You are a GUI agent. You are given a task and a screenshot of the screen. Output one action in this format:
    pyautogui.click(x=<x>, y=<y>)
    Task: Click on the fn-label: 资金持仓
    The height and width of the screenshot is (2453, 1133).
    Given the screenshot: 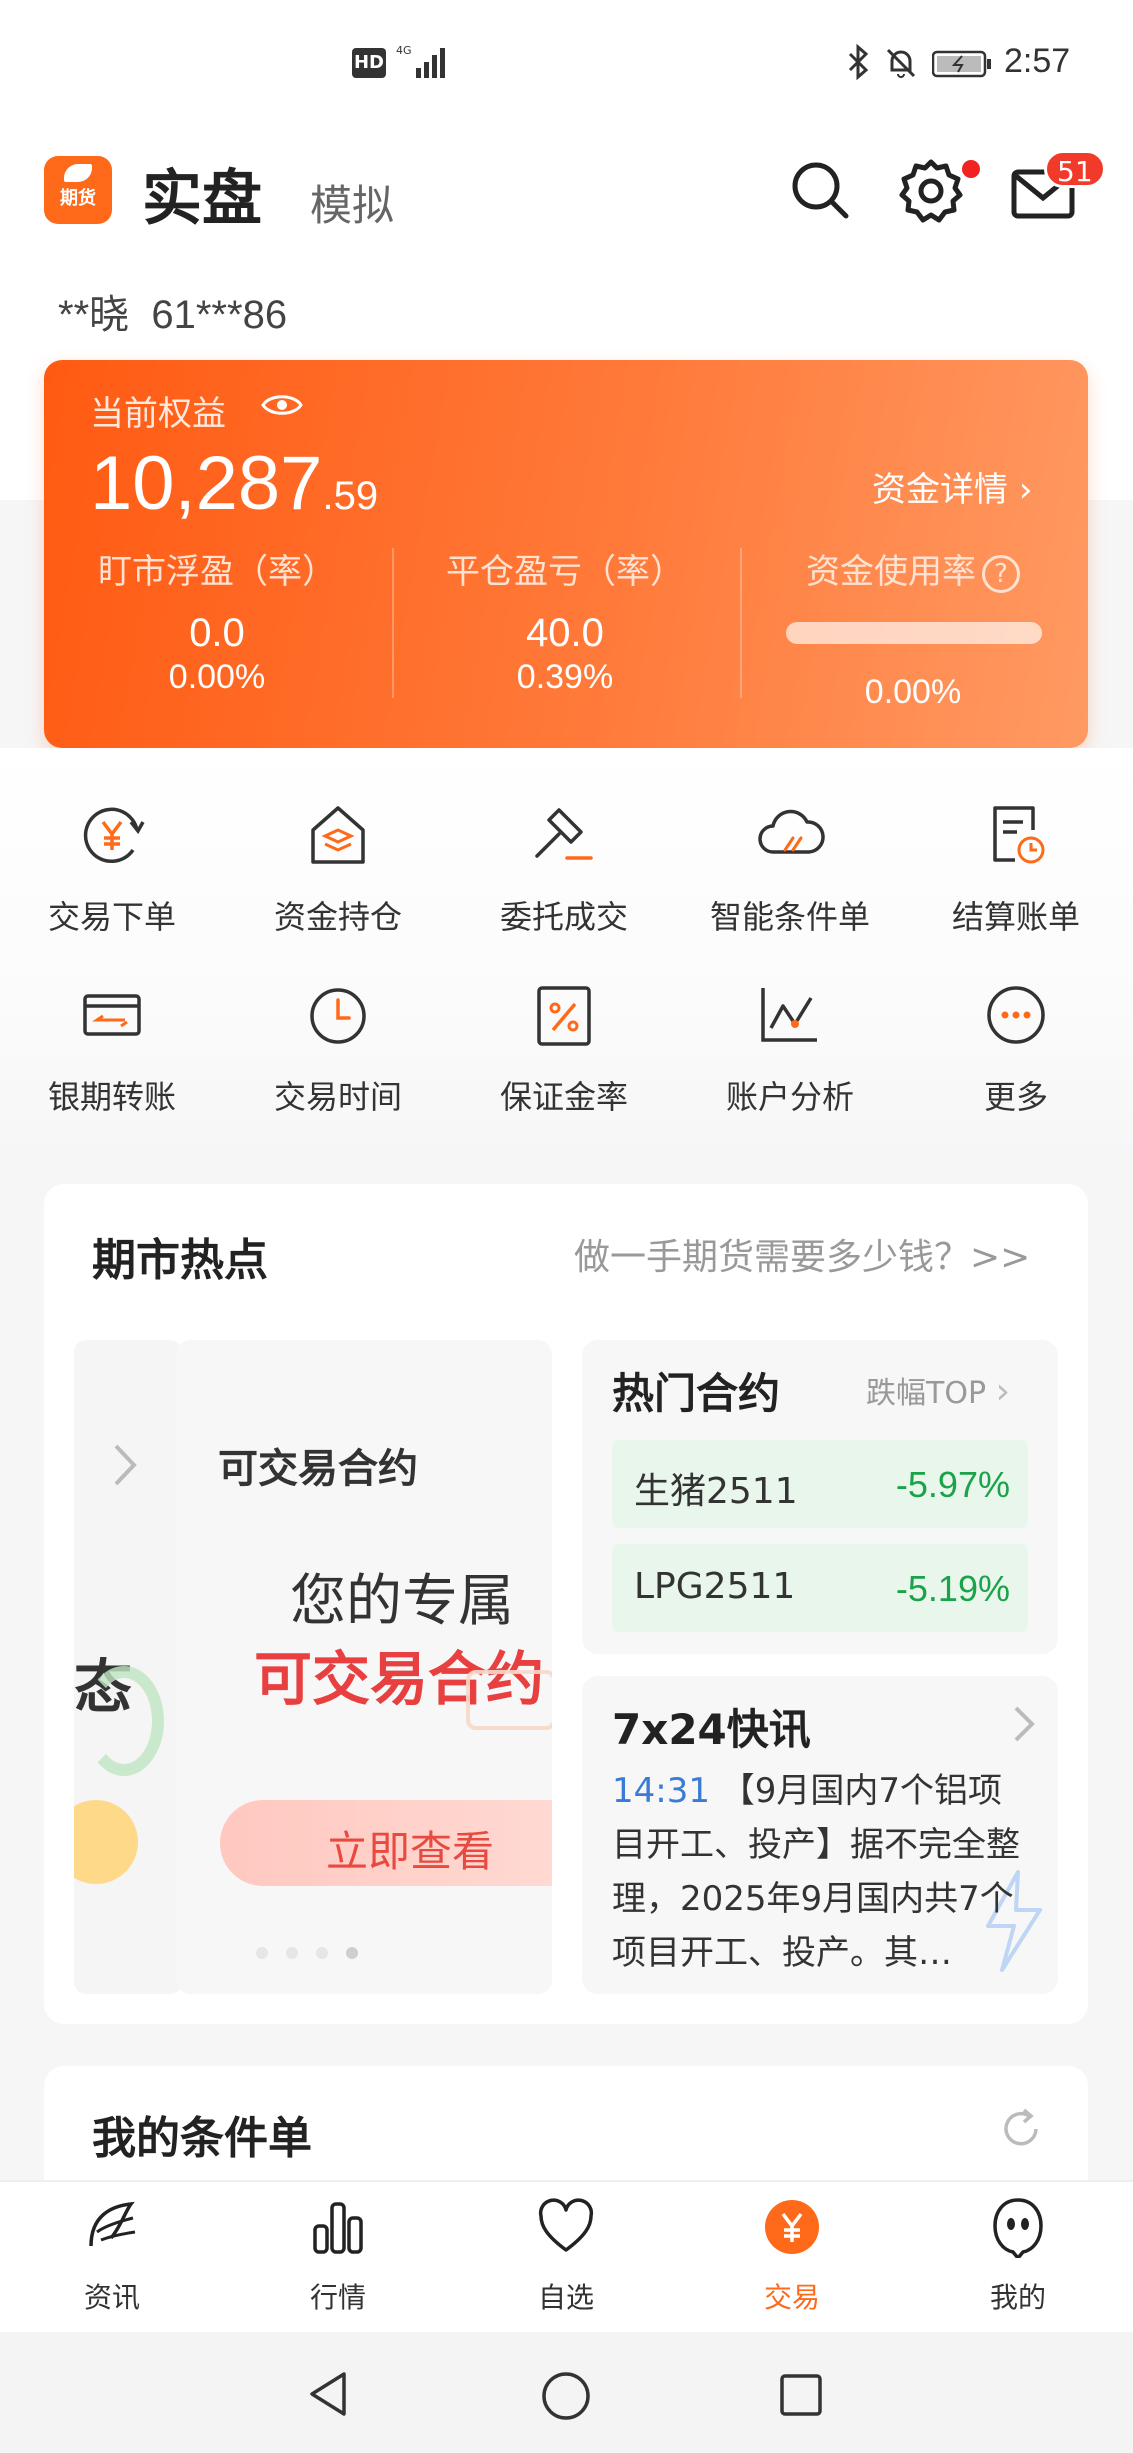 What is the action you would take?
    pyautogui.click(x=337, y=917)
    